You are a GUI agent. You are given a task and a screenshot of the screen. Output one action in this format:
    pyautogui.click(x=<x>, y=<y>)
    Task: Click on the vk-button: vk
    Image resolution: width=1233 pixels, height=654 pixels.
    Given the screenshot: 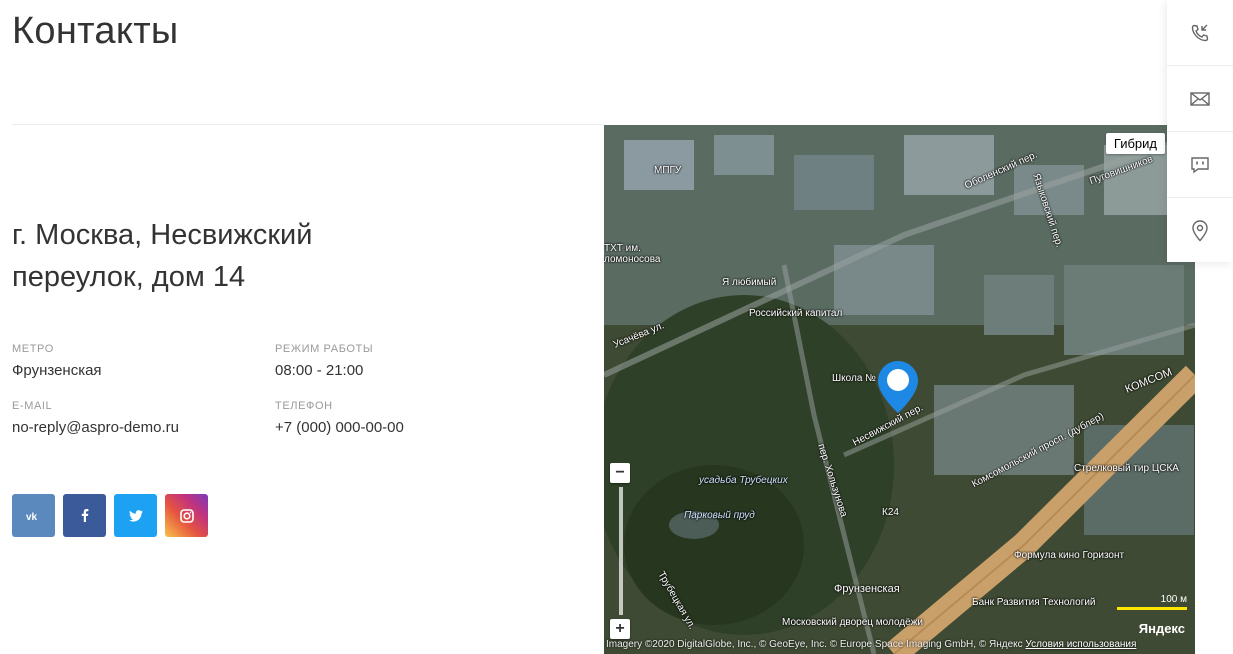 What is the action you would take?
    pyautogui.click(x=33, y=515)
    